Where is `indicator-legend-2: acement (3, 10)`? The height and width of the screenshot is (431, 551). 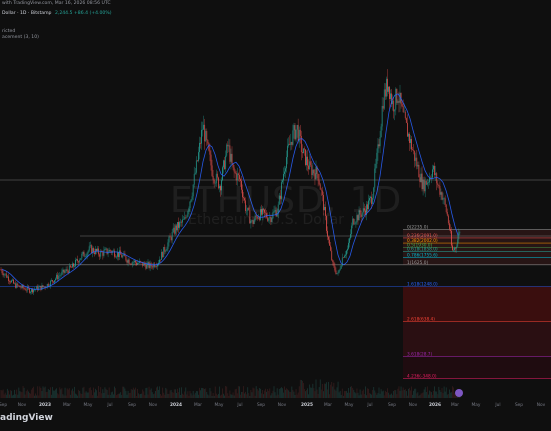 indicator-legend-2: acement (3, 10) is located at coordinates (20, 37).